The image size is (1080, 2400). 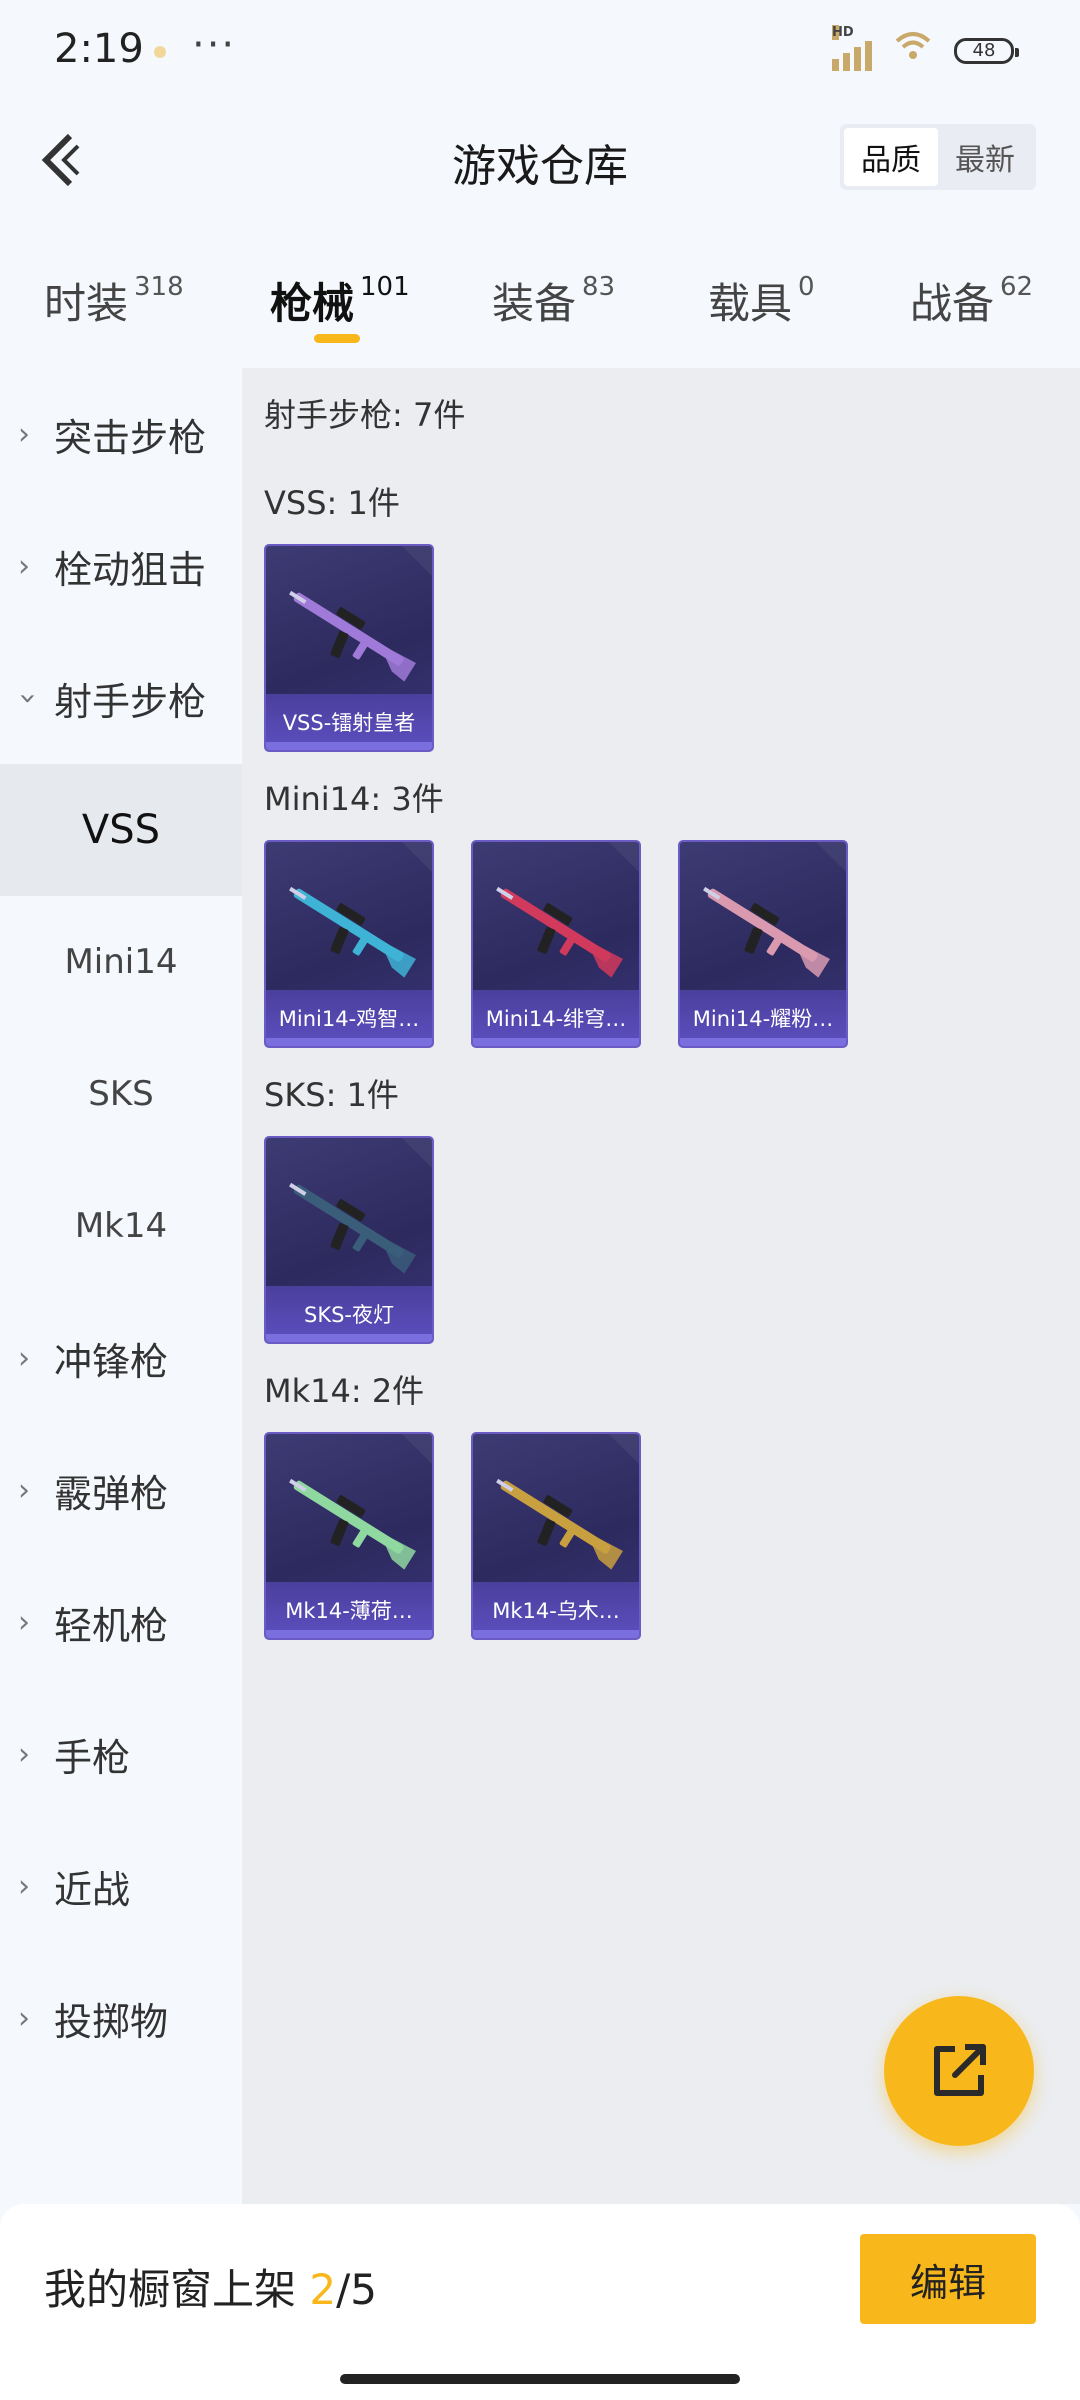 I want to click on tab-count: 83, so click(x=599, y=287).